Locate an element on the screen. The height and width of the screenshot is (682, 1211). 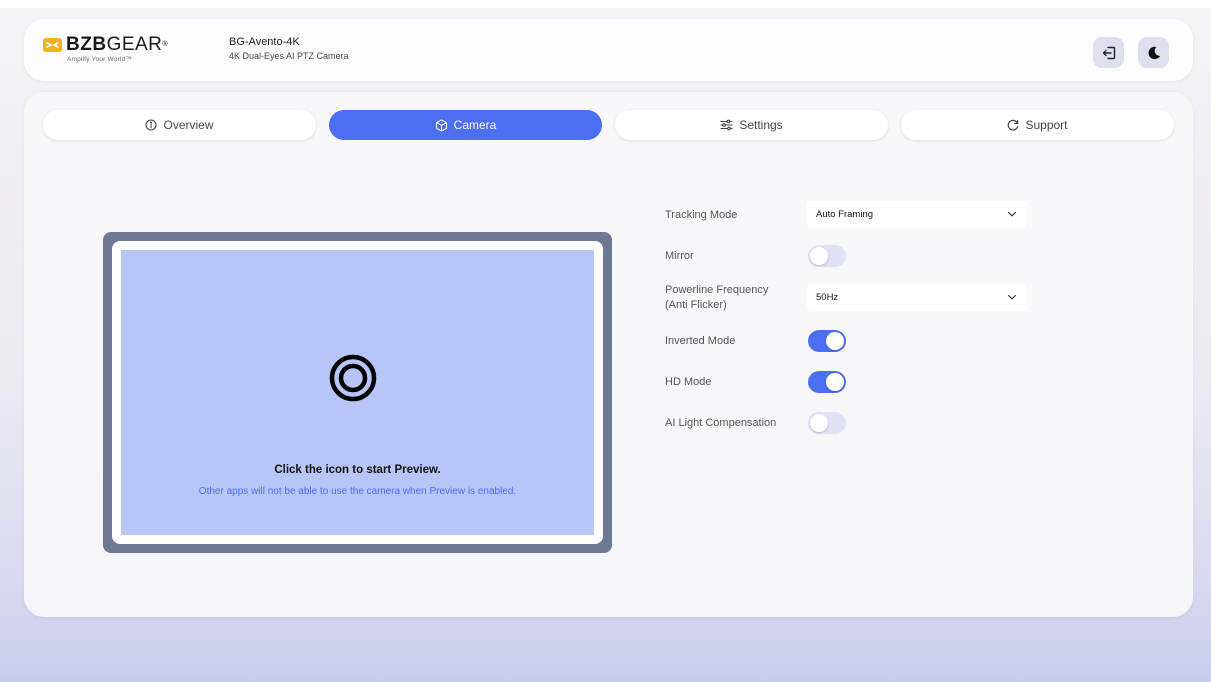
tab-camera: Camera is located at coordinates (465, 125).